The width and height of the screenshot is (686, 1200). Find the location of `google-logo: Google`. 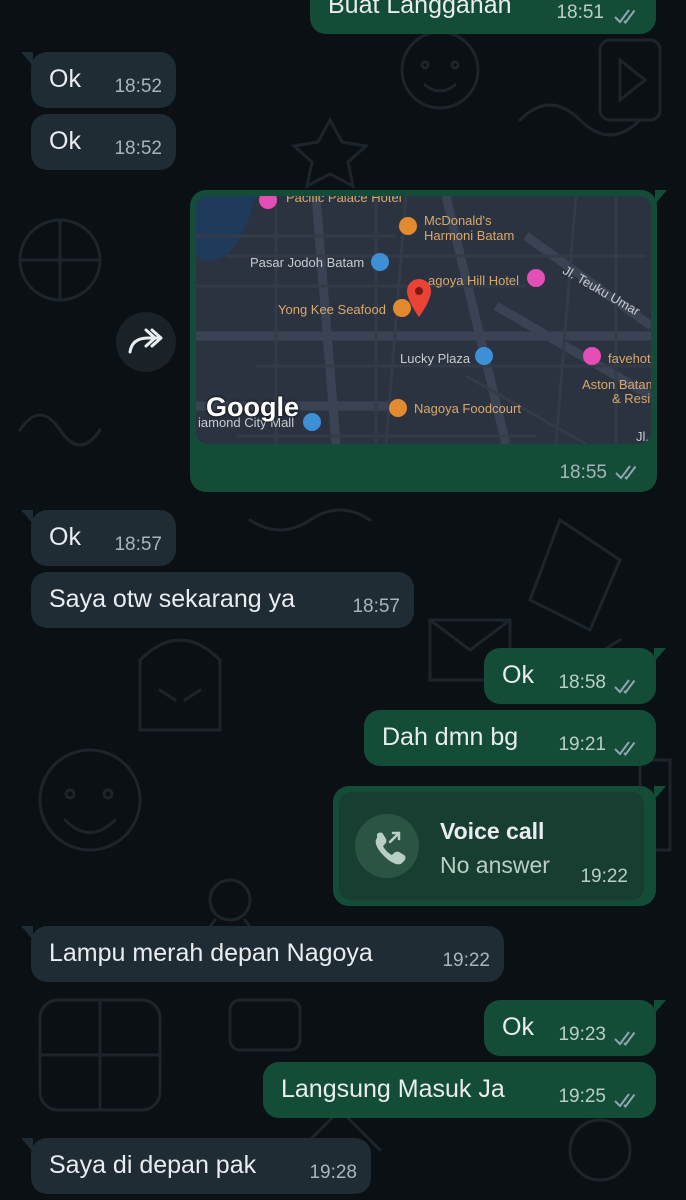

google-logo: Google is located at coordinates (252, 407).